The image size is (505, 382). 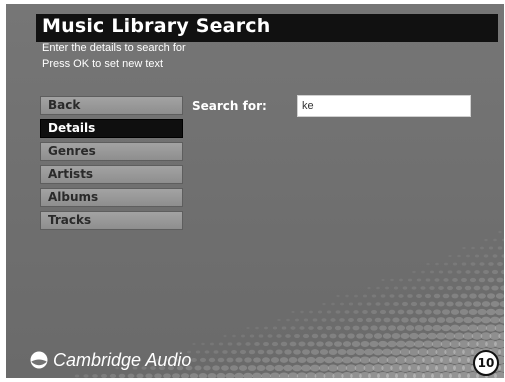 I want to click on menu-item-tracks: Tracks, so click(x=111, y=220).